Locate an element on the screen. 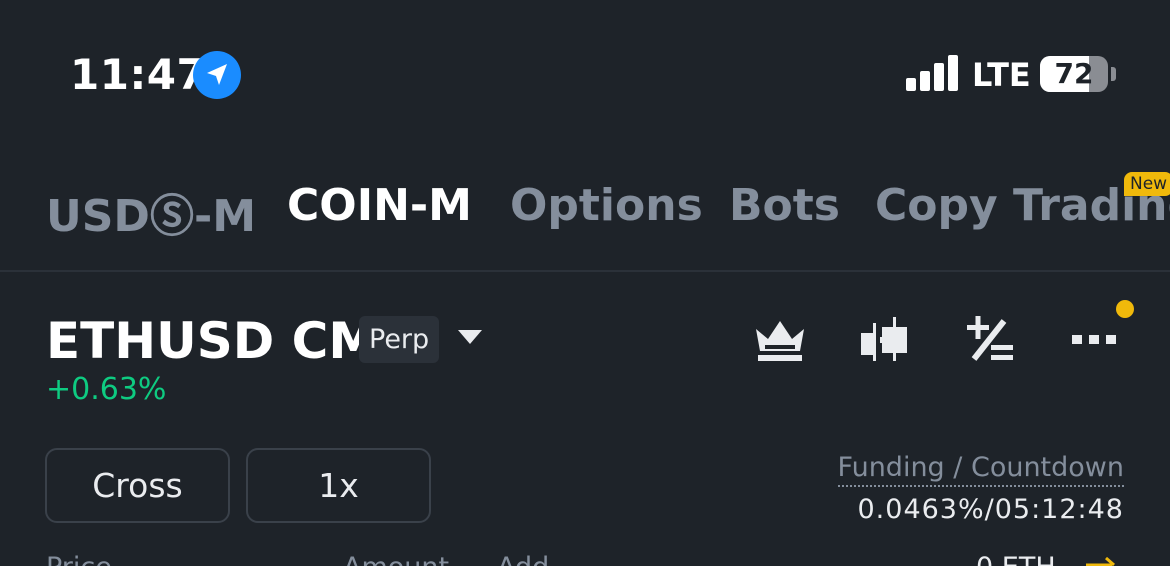 The height and width of the screenshot is (566, 1170). transfer-arrow-icon is located at coordinates (1103, 560).